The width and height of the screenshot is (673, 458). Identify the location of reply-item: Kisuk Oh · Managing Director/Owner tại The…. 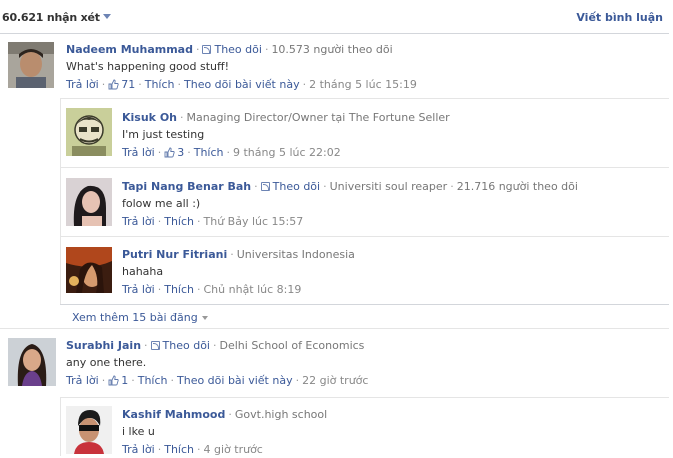
(364, 133).